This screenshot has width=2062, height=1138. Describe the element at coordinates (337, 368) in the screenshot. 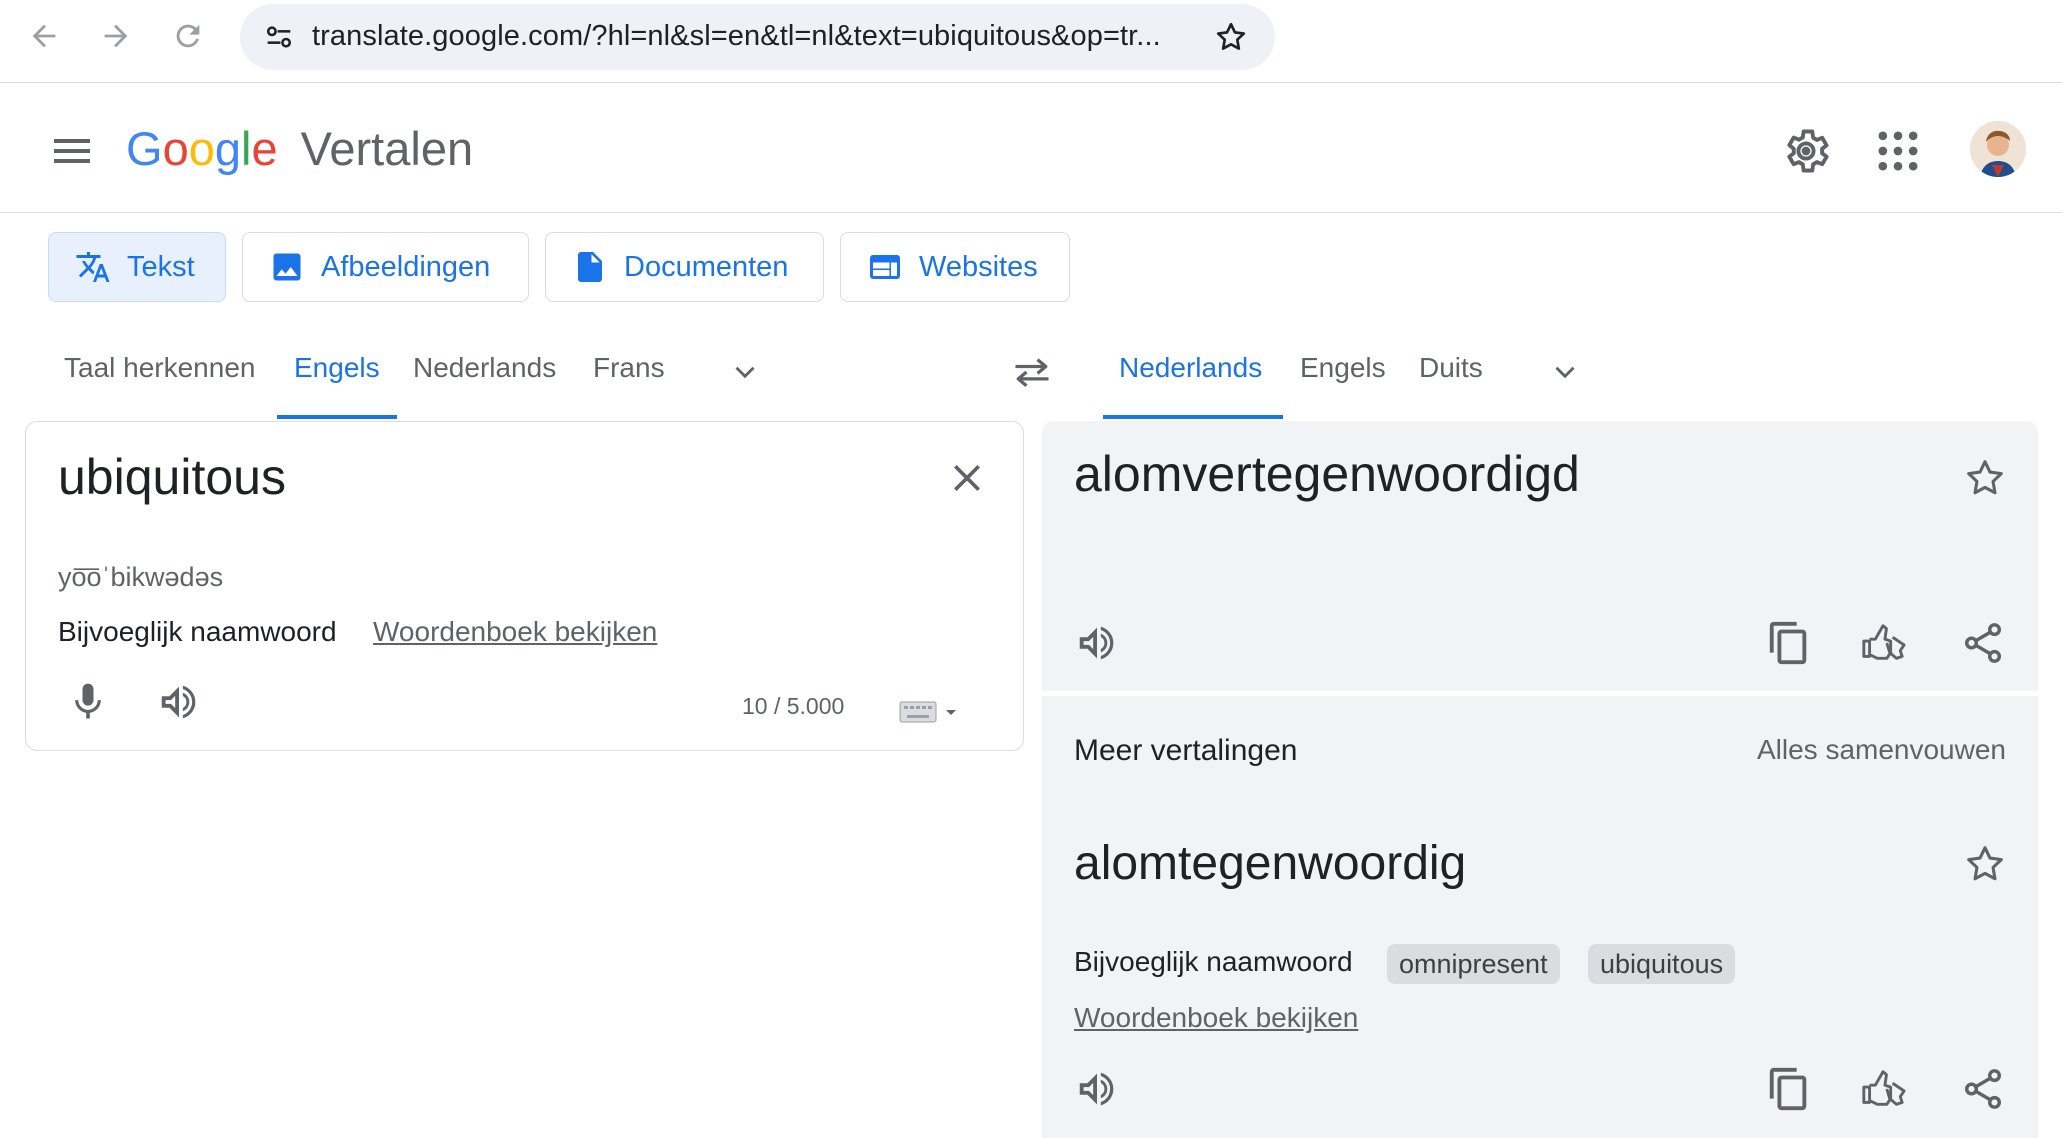

I see `source-lang-english: Engels` at that location.